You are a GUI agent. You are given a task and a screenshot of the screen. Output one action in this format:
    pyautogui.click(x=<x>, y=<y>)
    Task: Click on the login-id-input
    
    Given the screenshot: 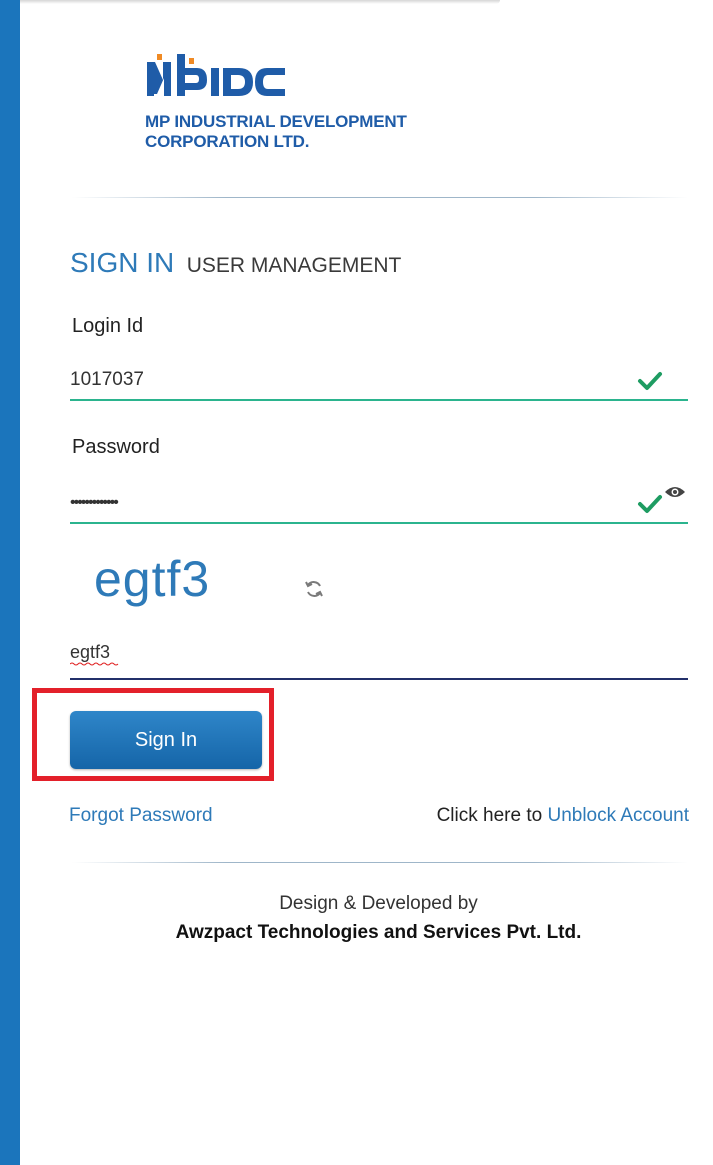 What is the action you would take?
    pyautogui.click(x=340, y=380)
    